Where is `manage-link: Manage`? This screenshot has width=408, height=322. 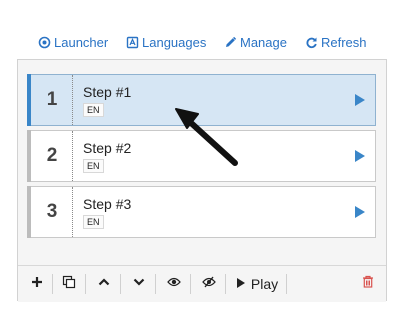
manage-link: Manage is located at coordinates (255, 42).